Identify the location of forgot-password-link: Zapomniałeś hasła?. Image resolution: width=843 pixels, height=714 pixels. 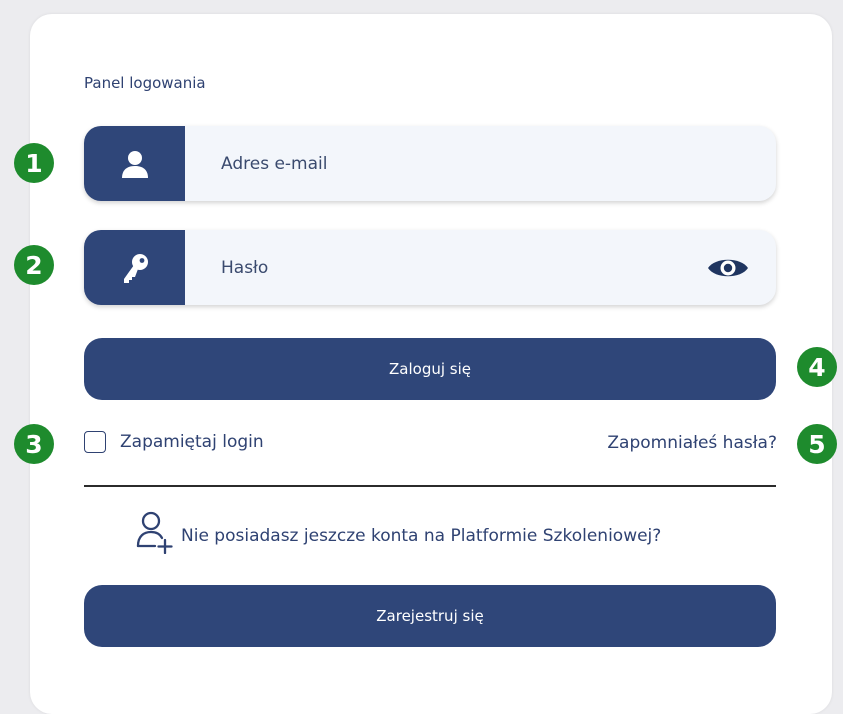
(692, 443).